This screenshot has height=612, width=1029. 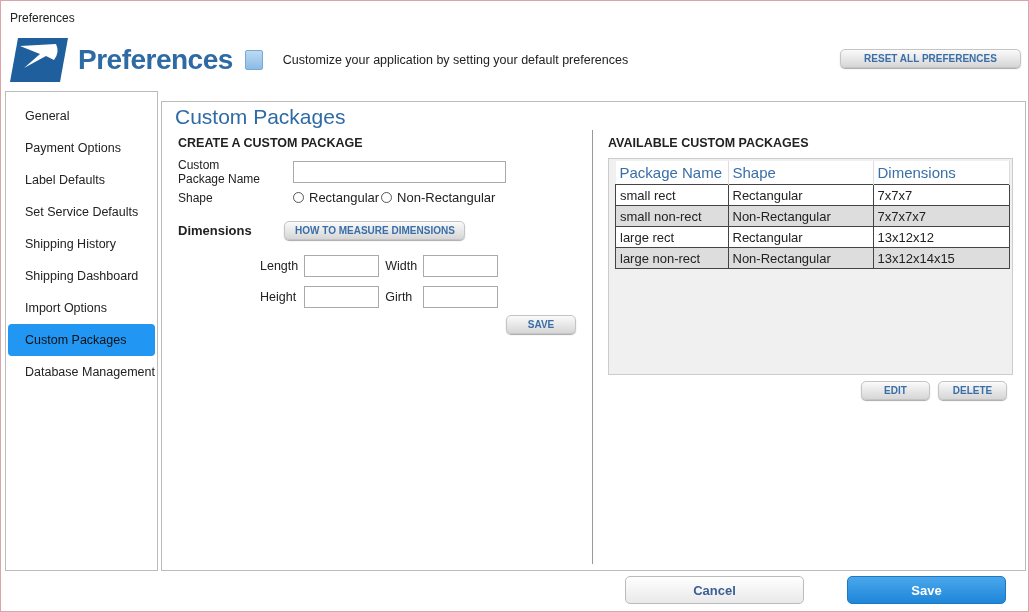 What do you see at coordinates (336, 197) in the screenshot?
I see `radio-option: Rectangular` at bounding box center [336, 197].